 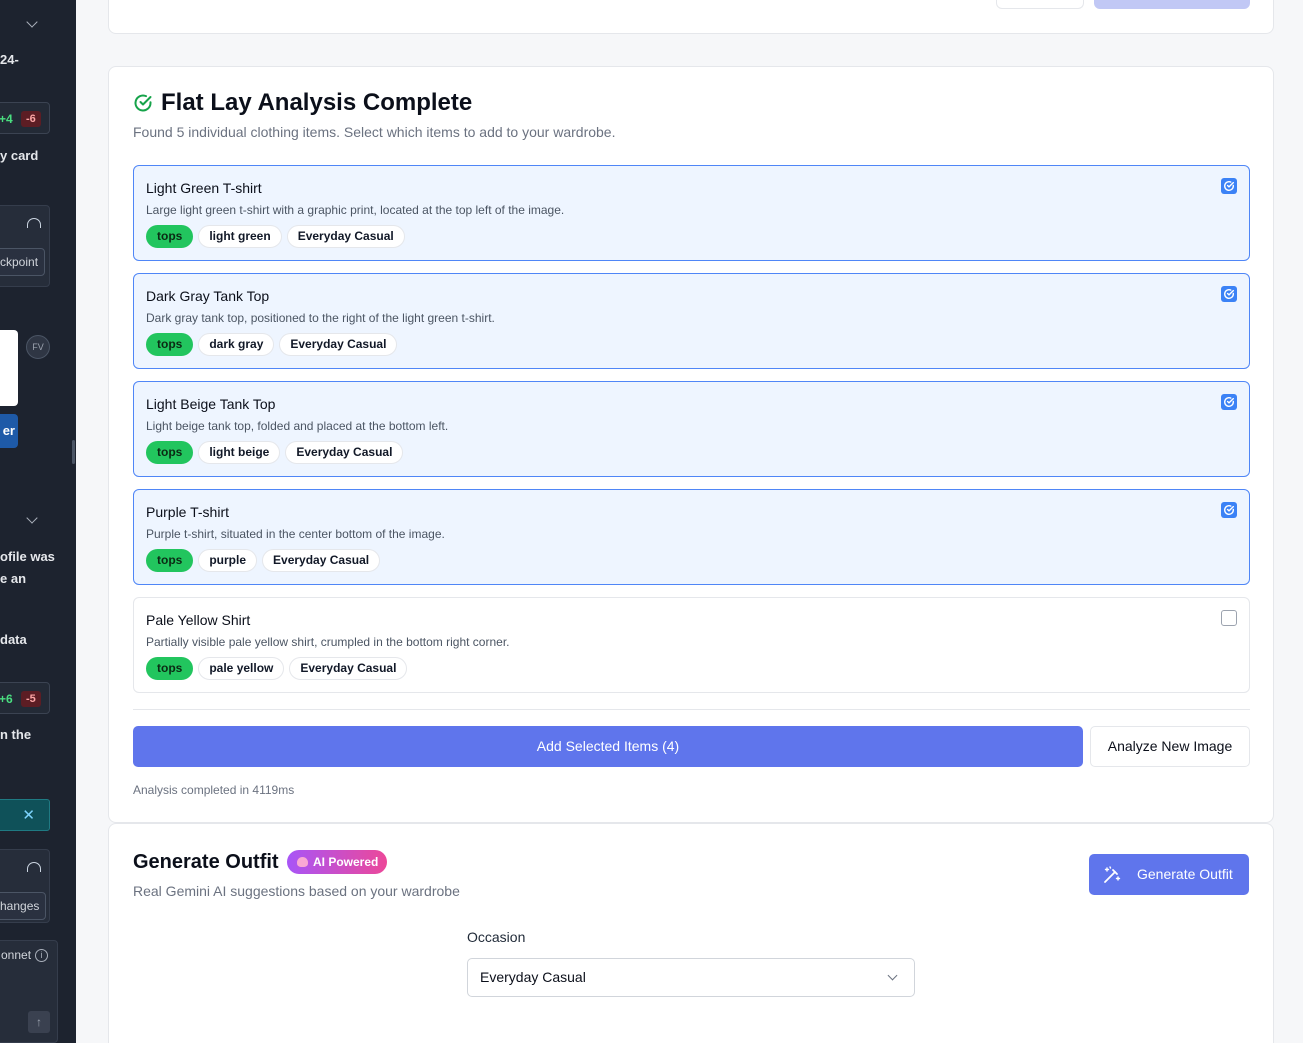 I want to click on item-tags: tops light beige Everyday Casual, so click(x=275, y=452).